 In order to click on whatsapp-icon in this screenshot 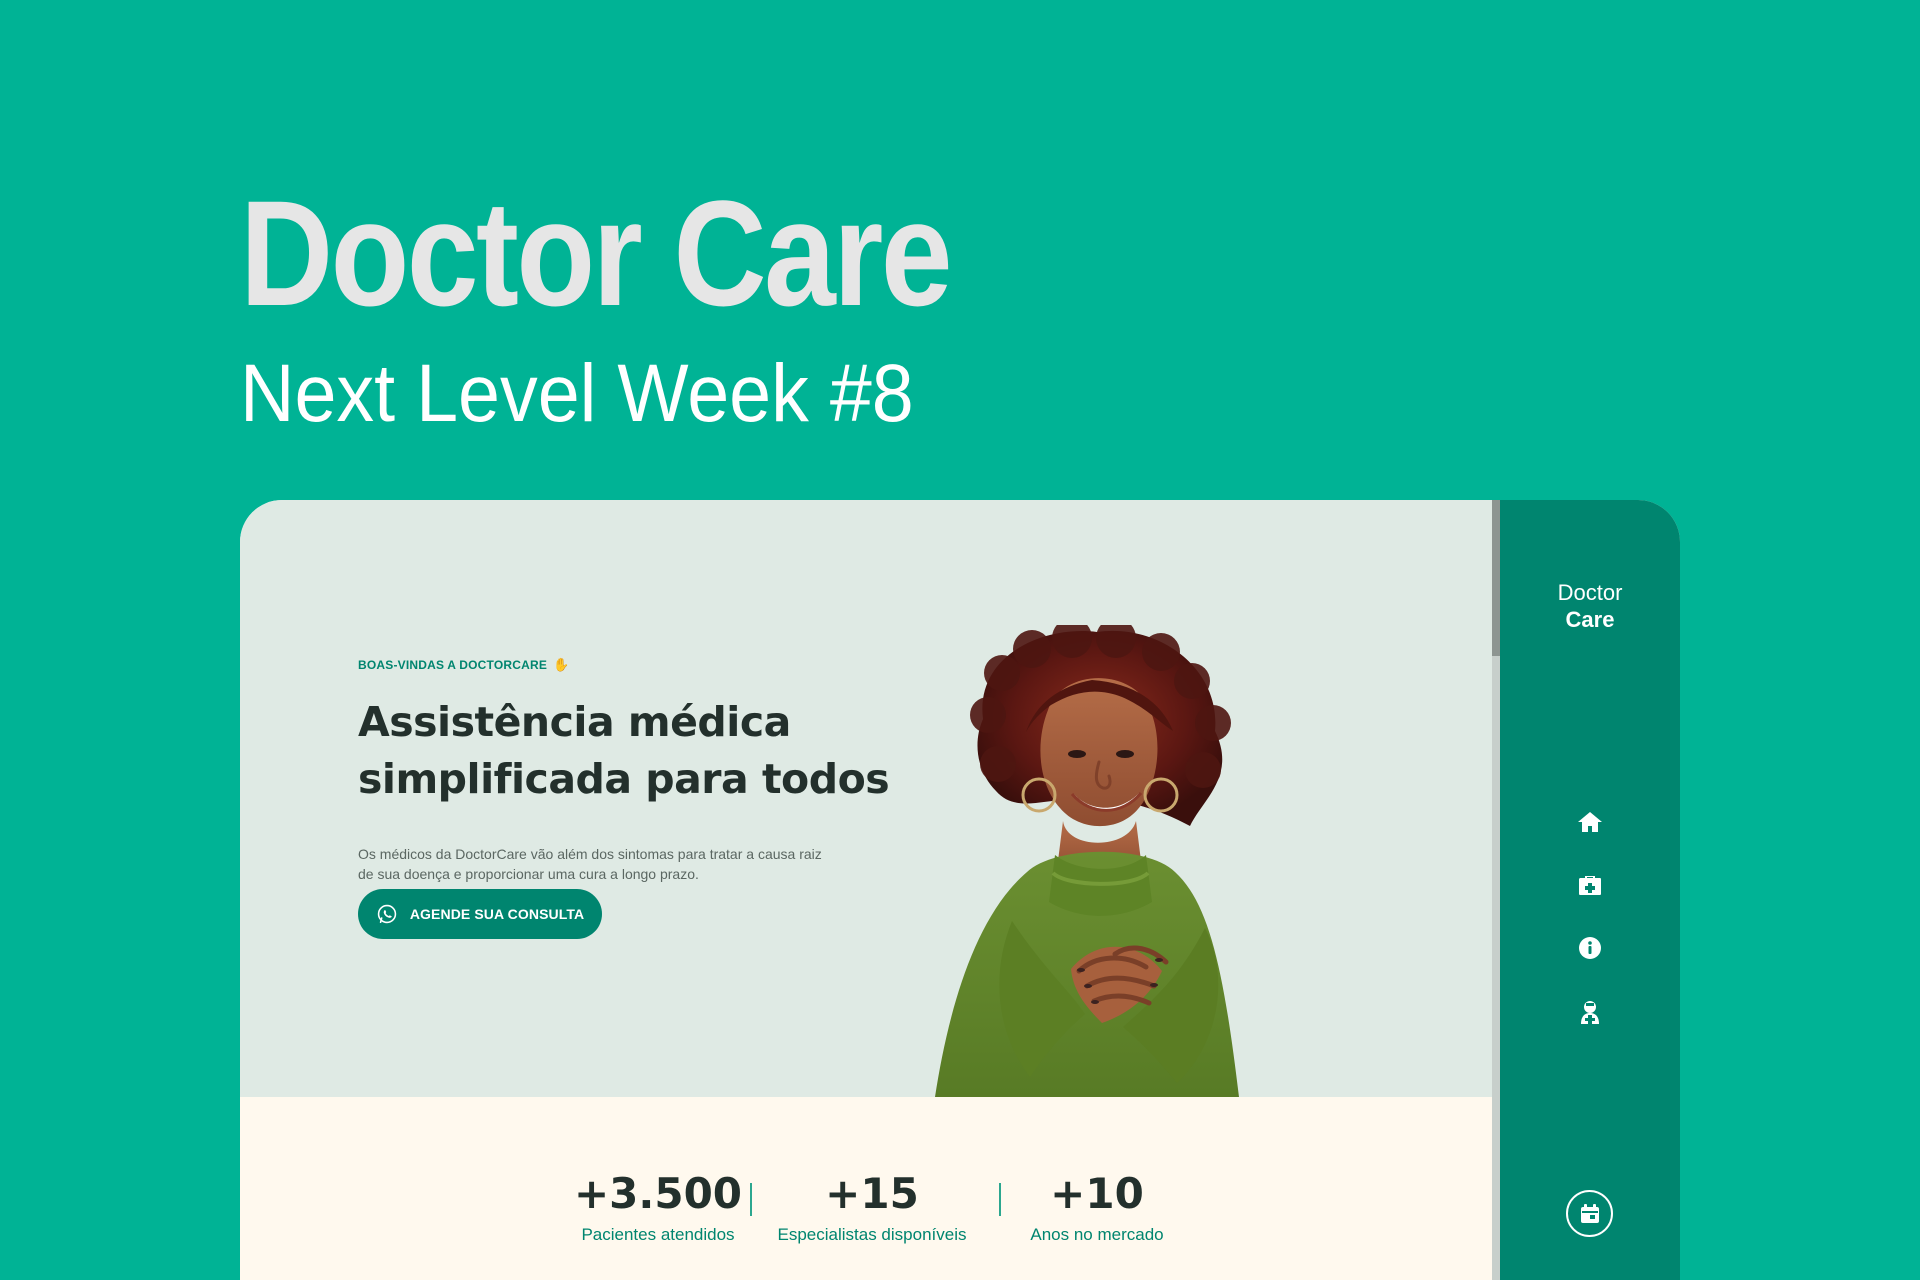, I will do `click(387, 914)`.